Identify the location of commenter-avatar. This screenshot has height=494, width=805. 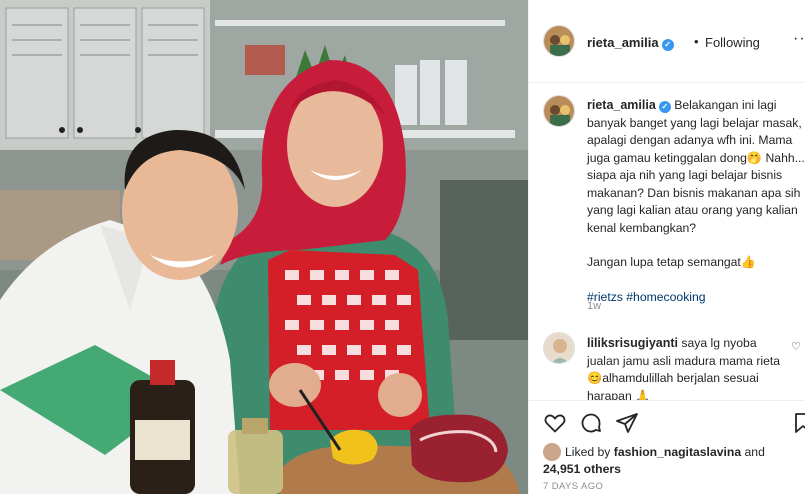
(559, 348).